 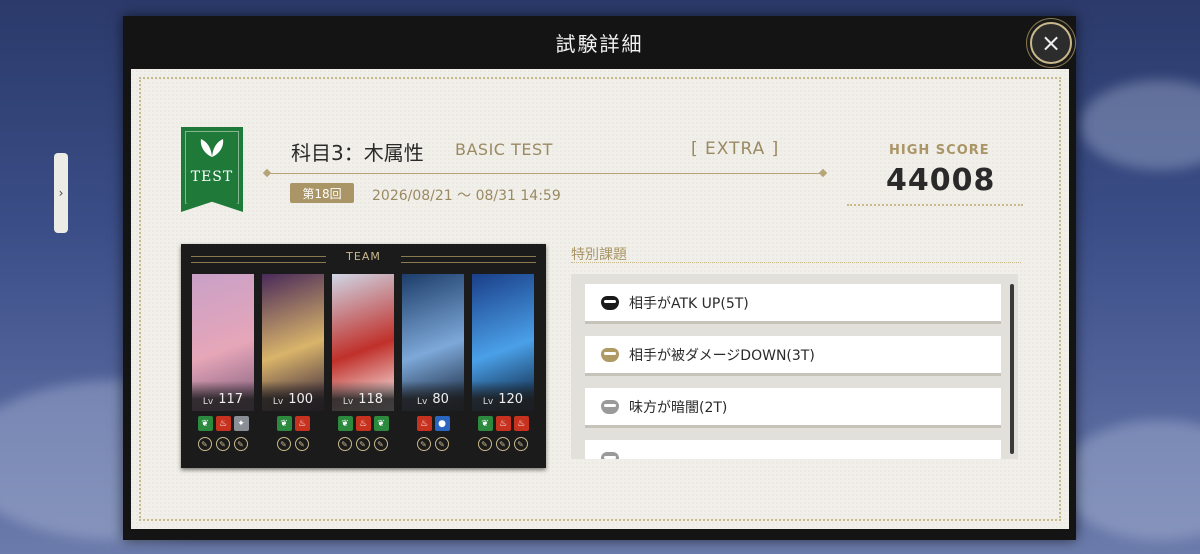 I want to click on team-member-card: Lv 100, so click(x=293, y=342).